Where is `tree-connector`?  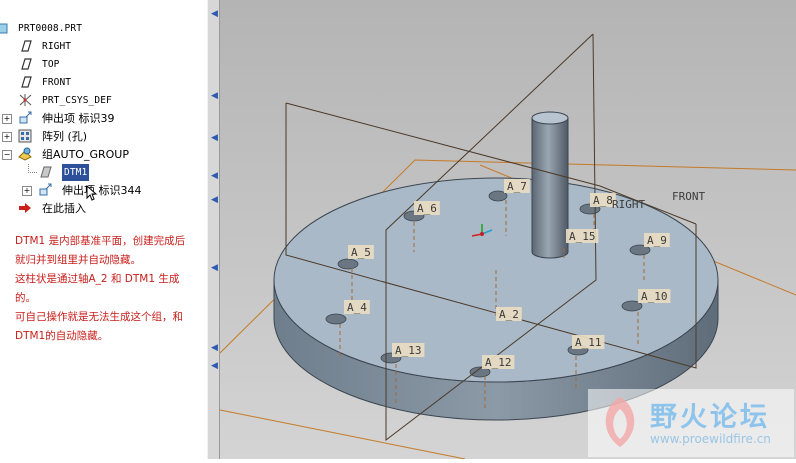 tree-connector is located at coordinates (32, 168).